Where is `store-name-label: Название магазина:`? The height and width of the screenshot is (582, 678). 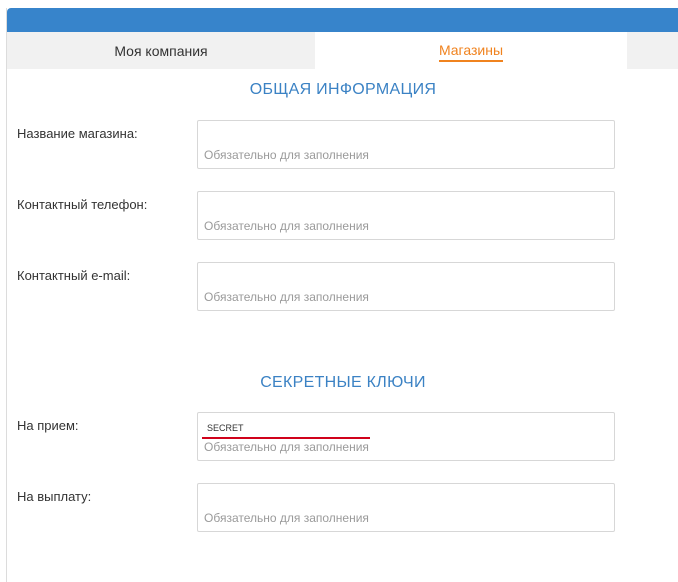 store-name-label: Название магазина: is located at coordinates (77, 133).